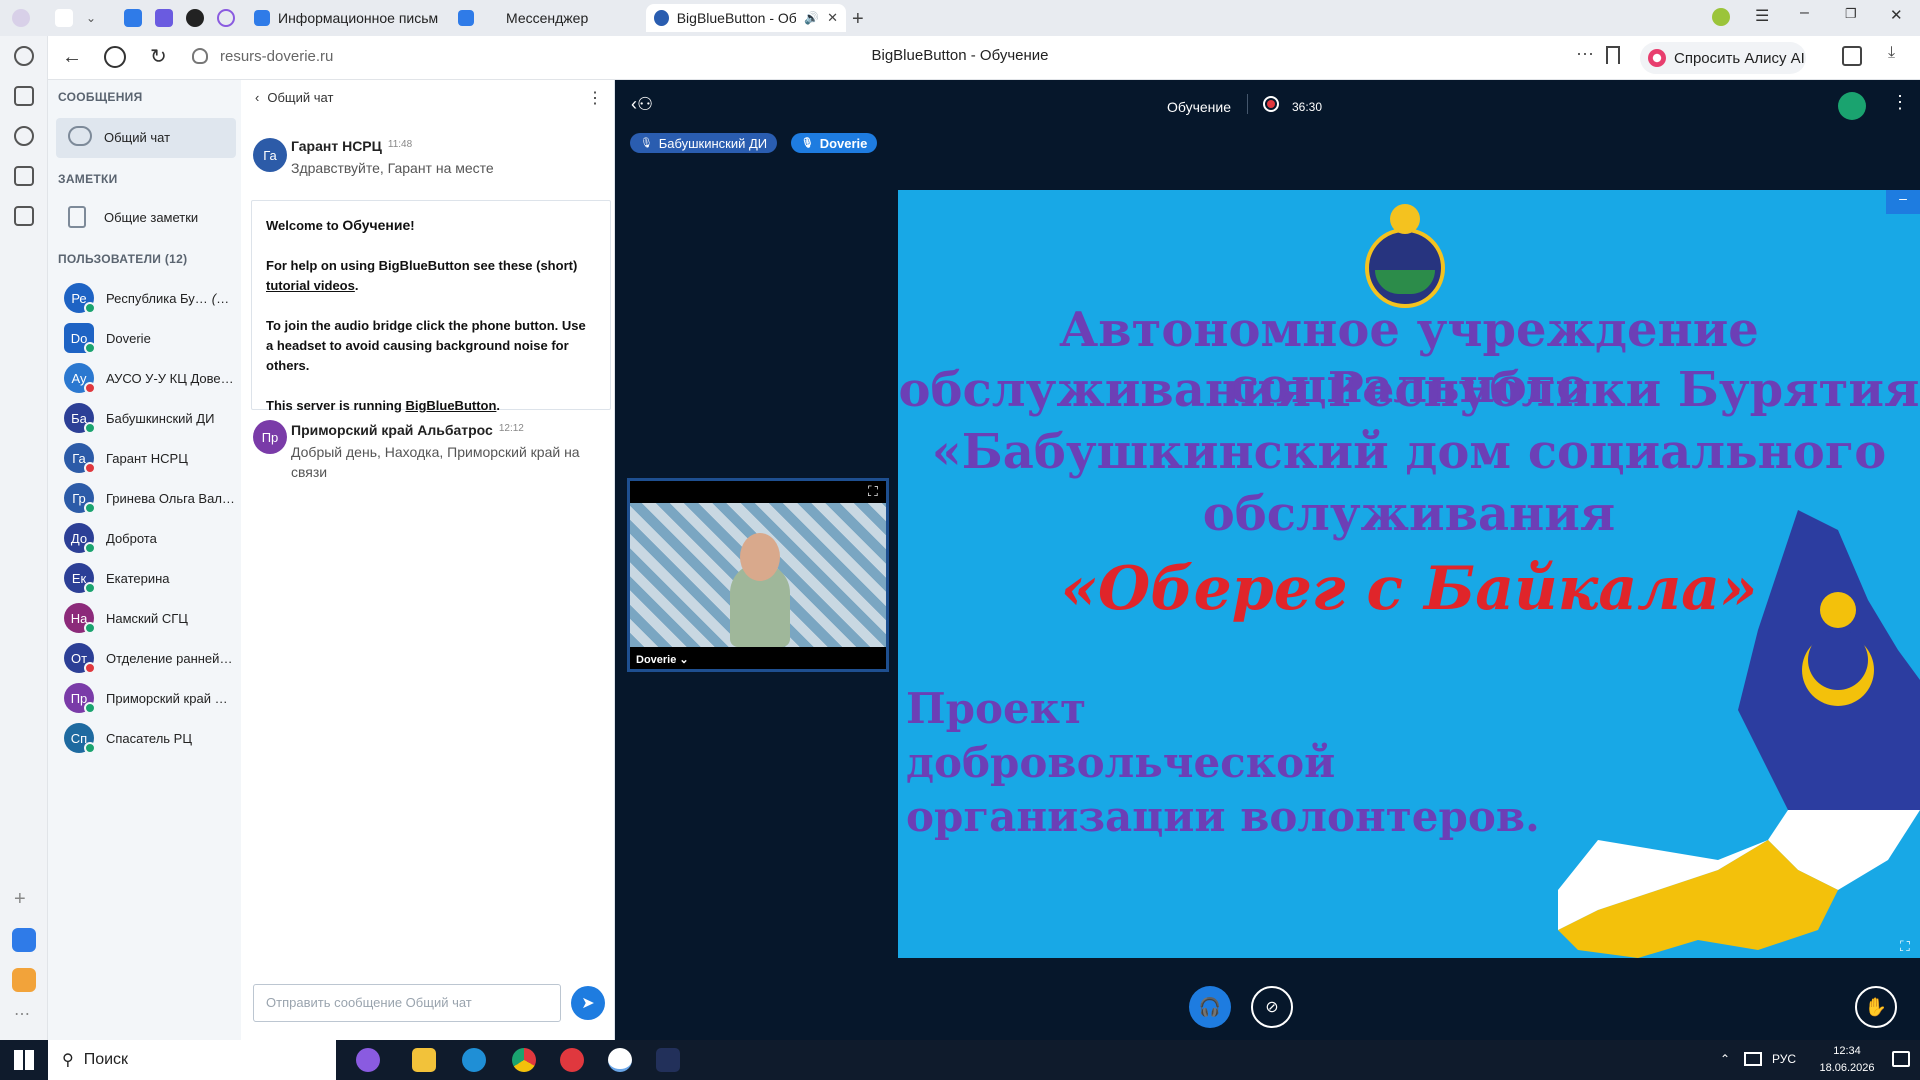  What do you see at coordinates (146, 138) in the screenshot?
I see `public-chat-item: Общий чат` at bounding box center [146, 138].